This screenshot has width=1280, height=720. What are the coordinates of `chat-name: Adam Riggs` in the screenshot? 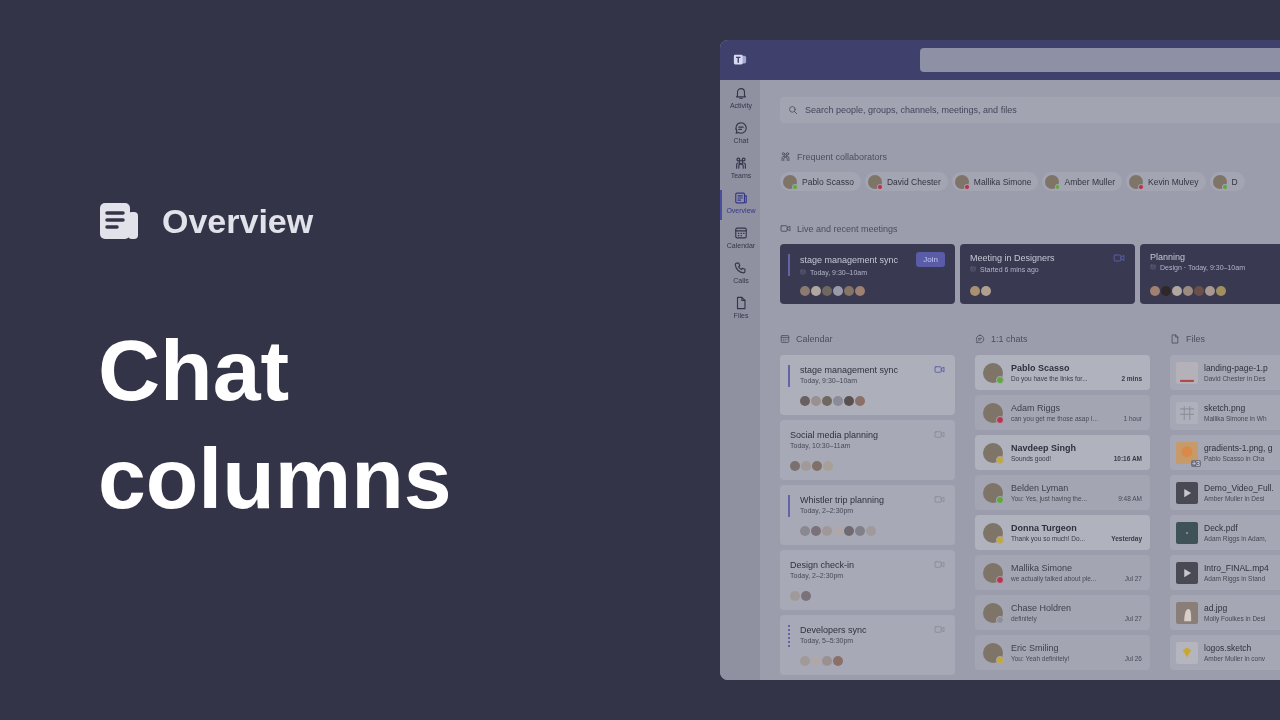 It's located at (1036, 408).